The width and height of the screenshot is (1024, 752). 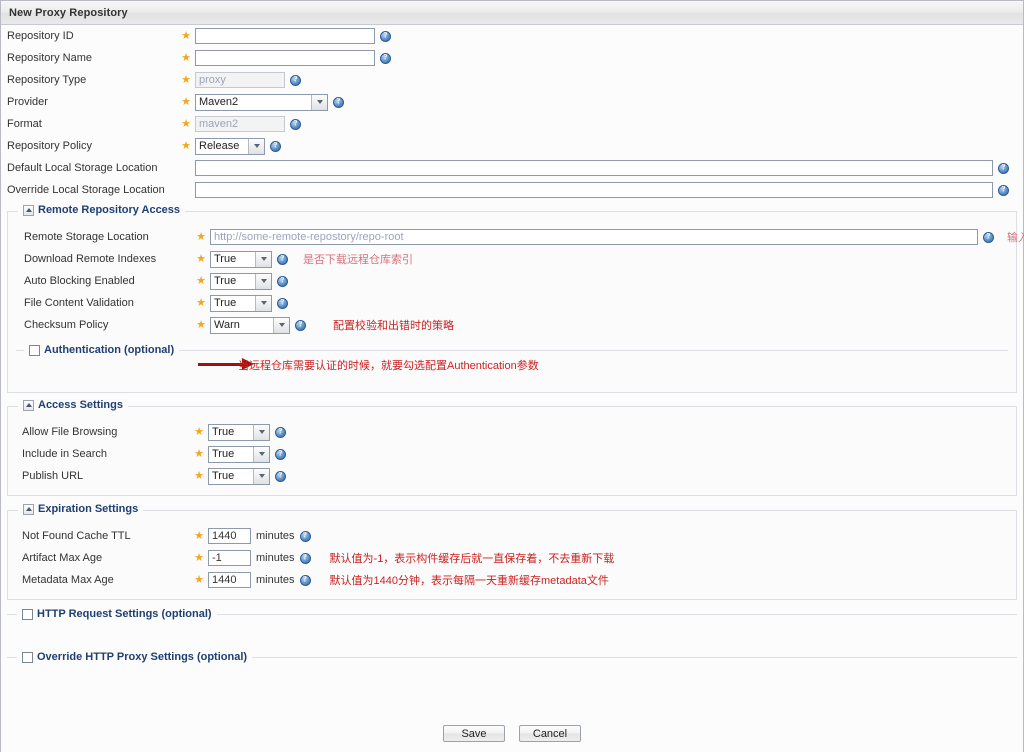 I want to click on field-control: 1440 minutes?, so click(x=259, y=536).